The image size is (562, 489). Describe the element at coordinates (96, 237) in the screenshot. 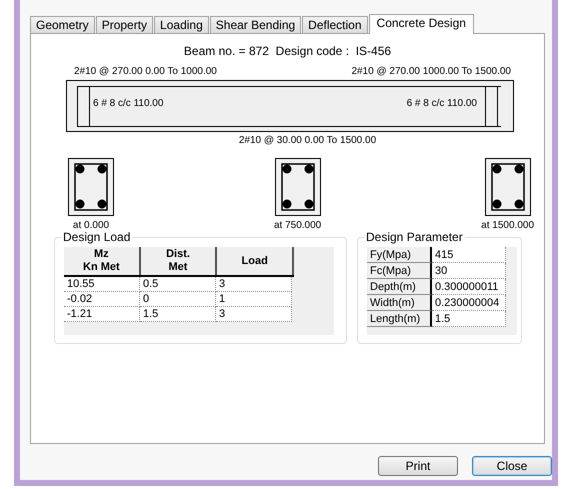

I see `group-title: Design Load` at that location.